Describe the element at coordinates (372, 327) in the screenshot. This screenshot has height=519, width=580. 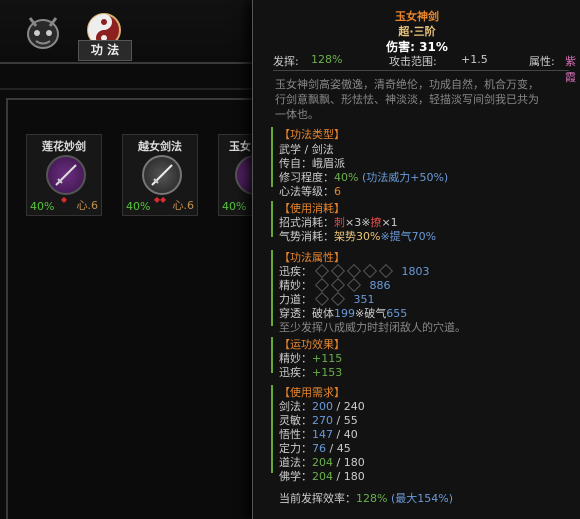
I see `attr-note: 至少发挥八成威力时封闭敌人的穴道。` at that location.